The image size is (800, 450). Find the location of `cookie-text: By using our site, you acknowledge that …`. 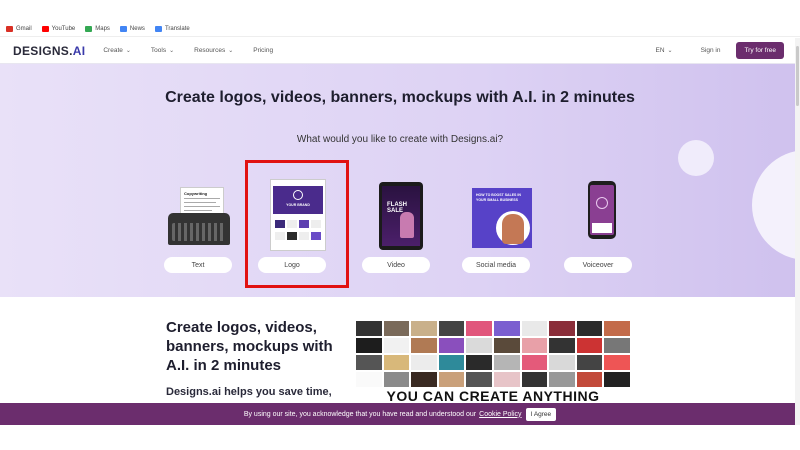

cookie-text: By using our site, you acknowledge that … is located at coordinates (360, 414).